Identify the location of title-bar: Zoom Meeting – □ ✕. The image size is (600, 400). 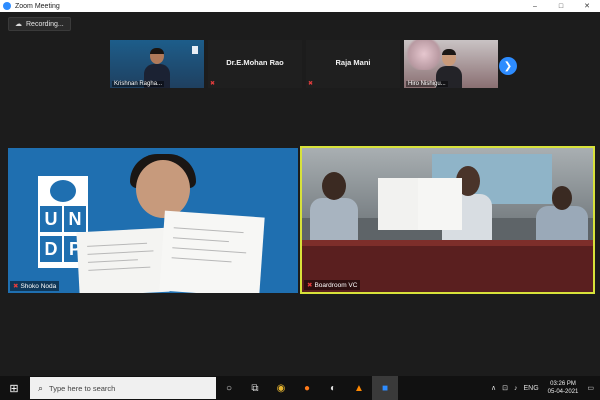
(300, 6).